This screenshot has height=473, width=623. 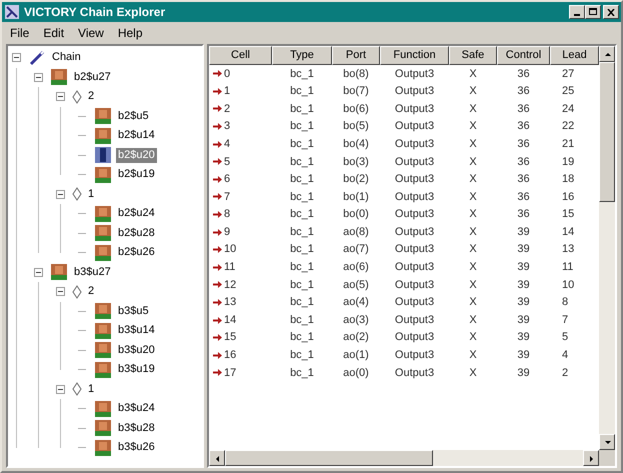 I want to click on horizontal-scrollbar, so click(x=404, y=458).